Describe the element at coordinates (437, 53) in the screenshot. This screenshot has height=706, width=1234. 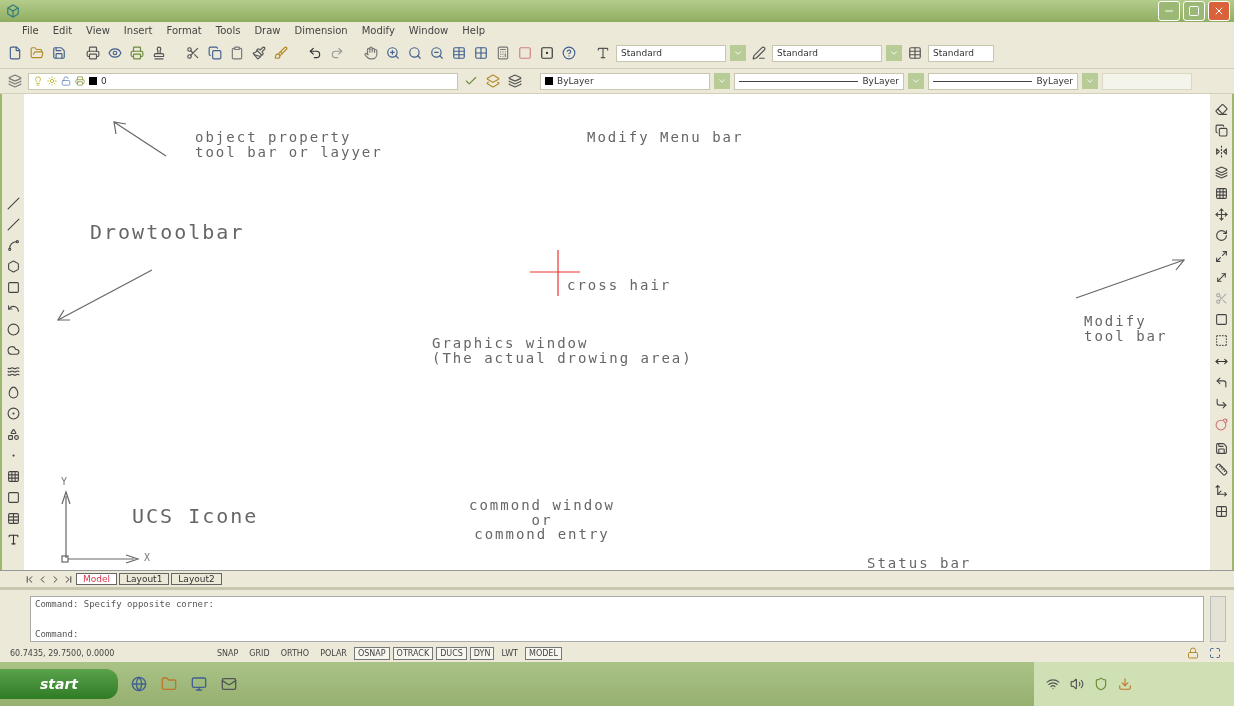
I see `zoom-out-icon` at that location.